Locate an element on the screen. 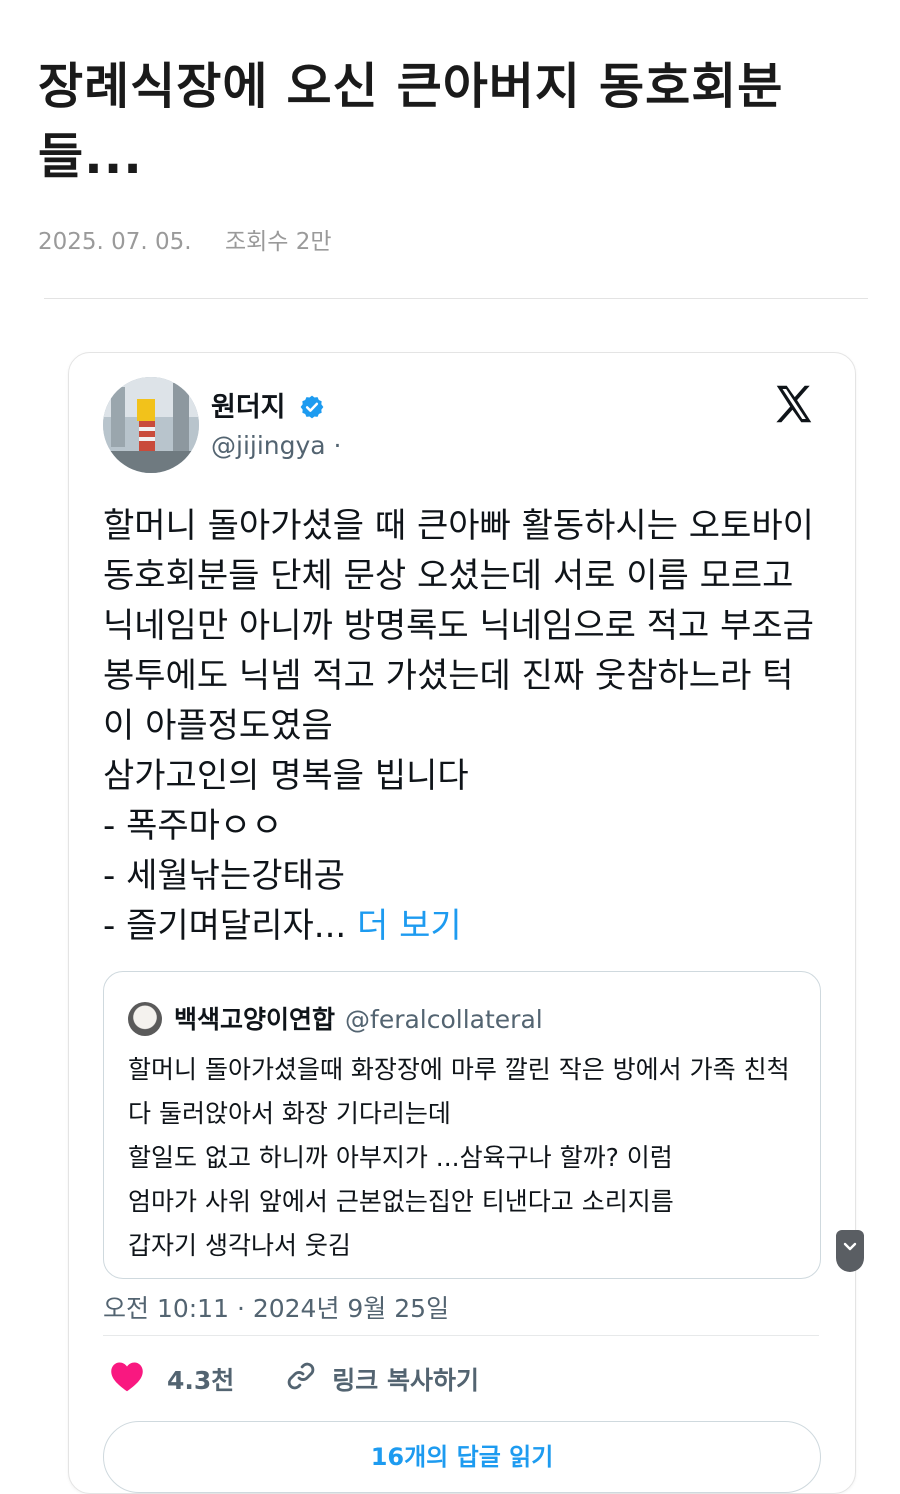  view-count: 조회수 2만 is located at coordinates (278, 242).